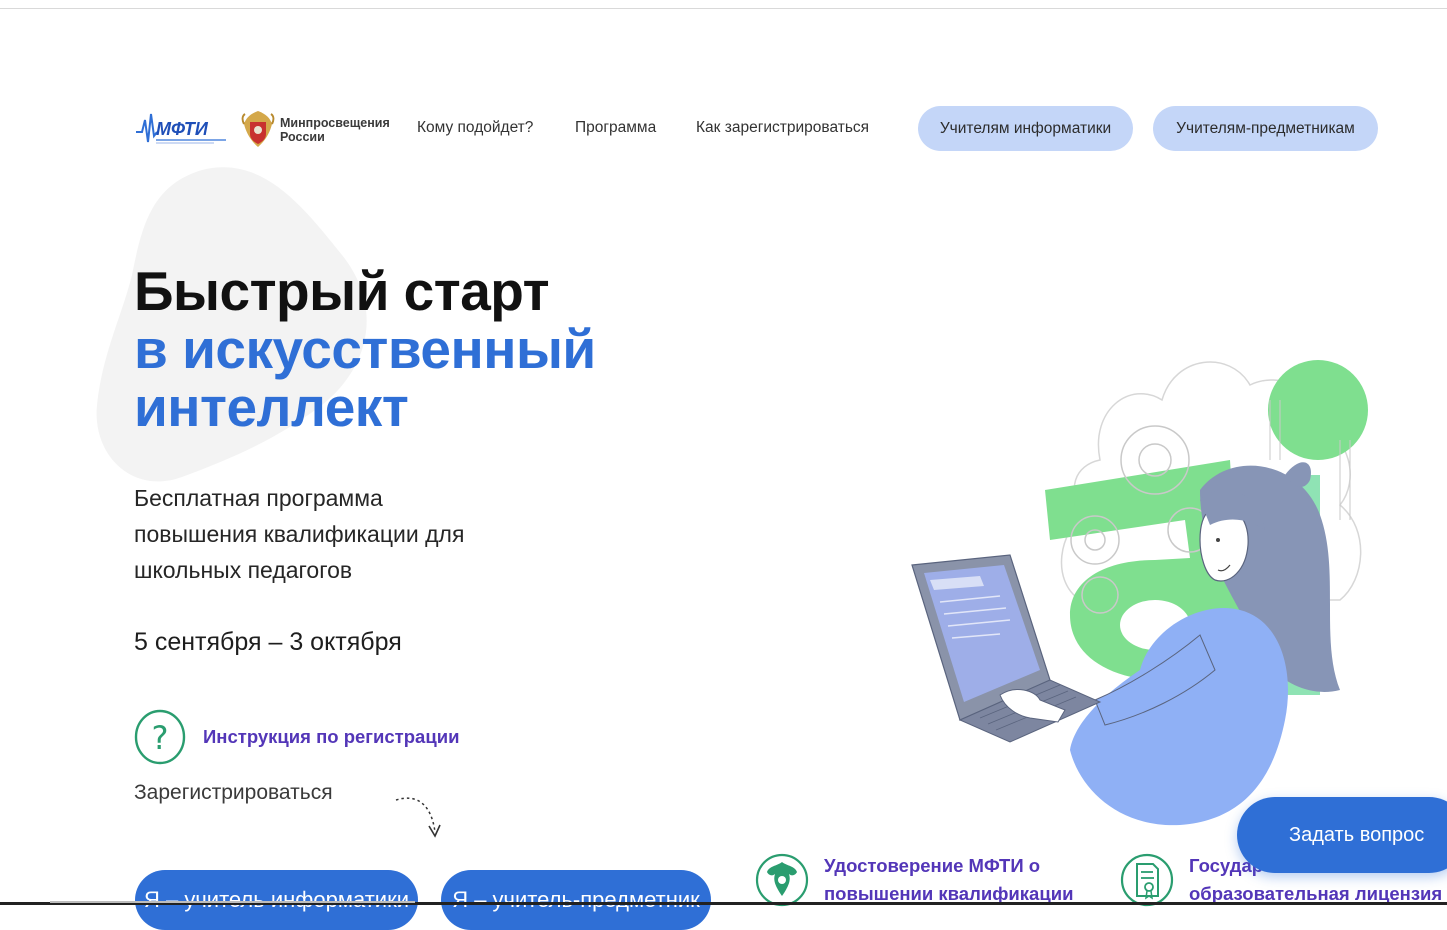 This screenshot has height=930, width=1447. I want to click on pill-cs-teachers: Учителям информатики, so click(1025, 128).